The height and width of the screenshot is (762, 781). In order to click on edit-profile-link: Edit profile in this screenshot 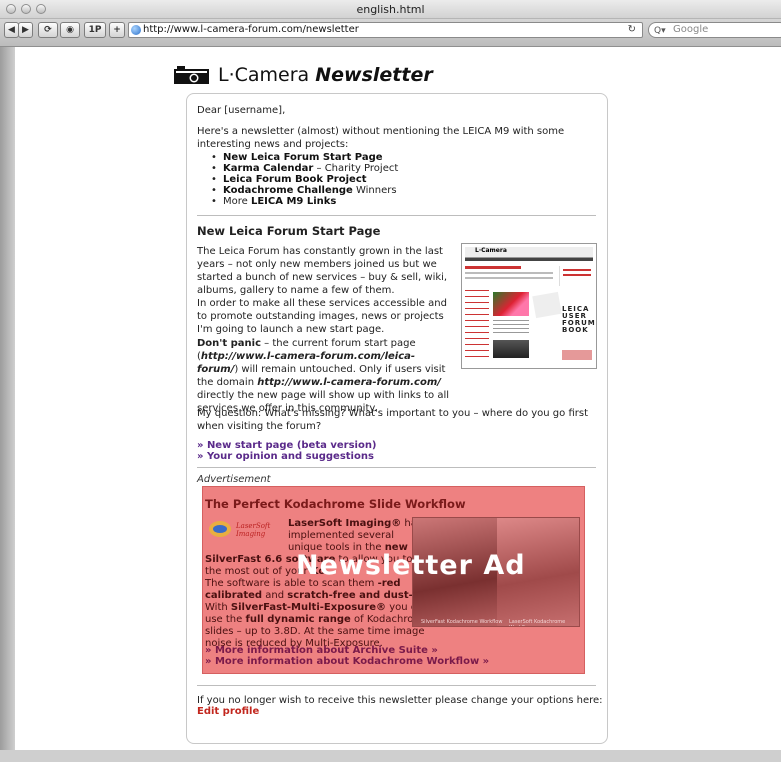, I will do `click(228, 711)`.